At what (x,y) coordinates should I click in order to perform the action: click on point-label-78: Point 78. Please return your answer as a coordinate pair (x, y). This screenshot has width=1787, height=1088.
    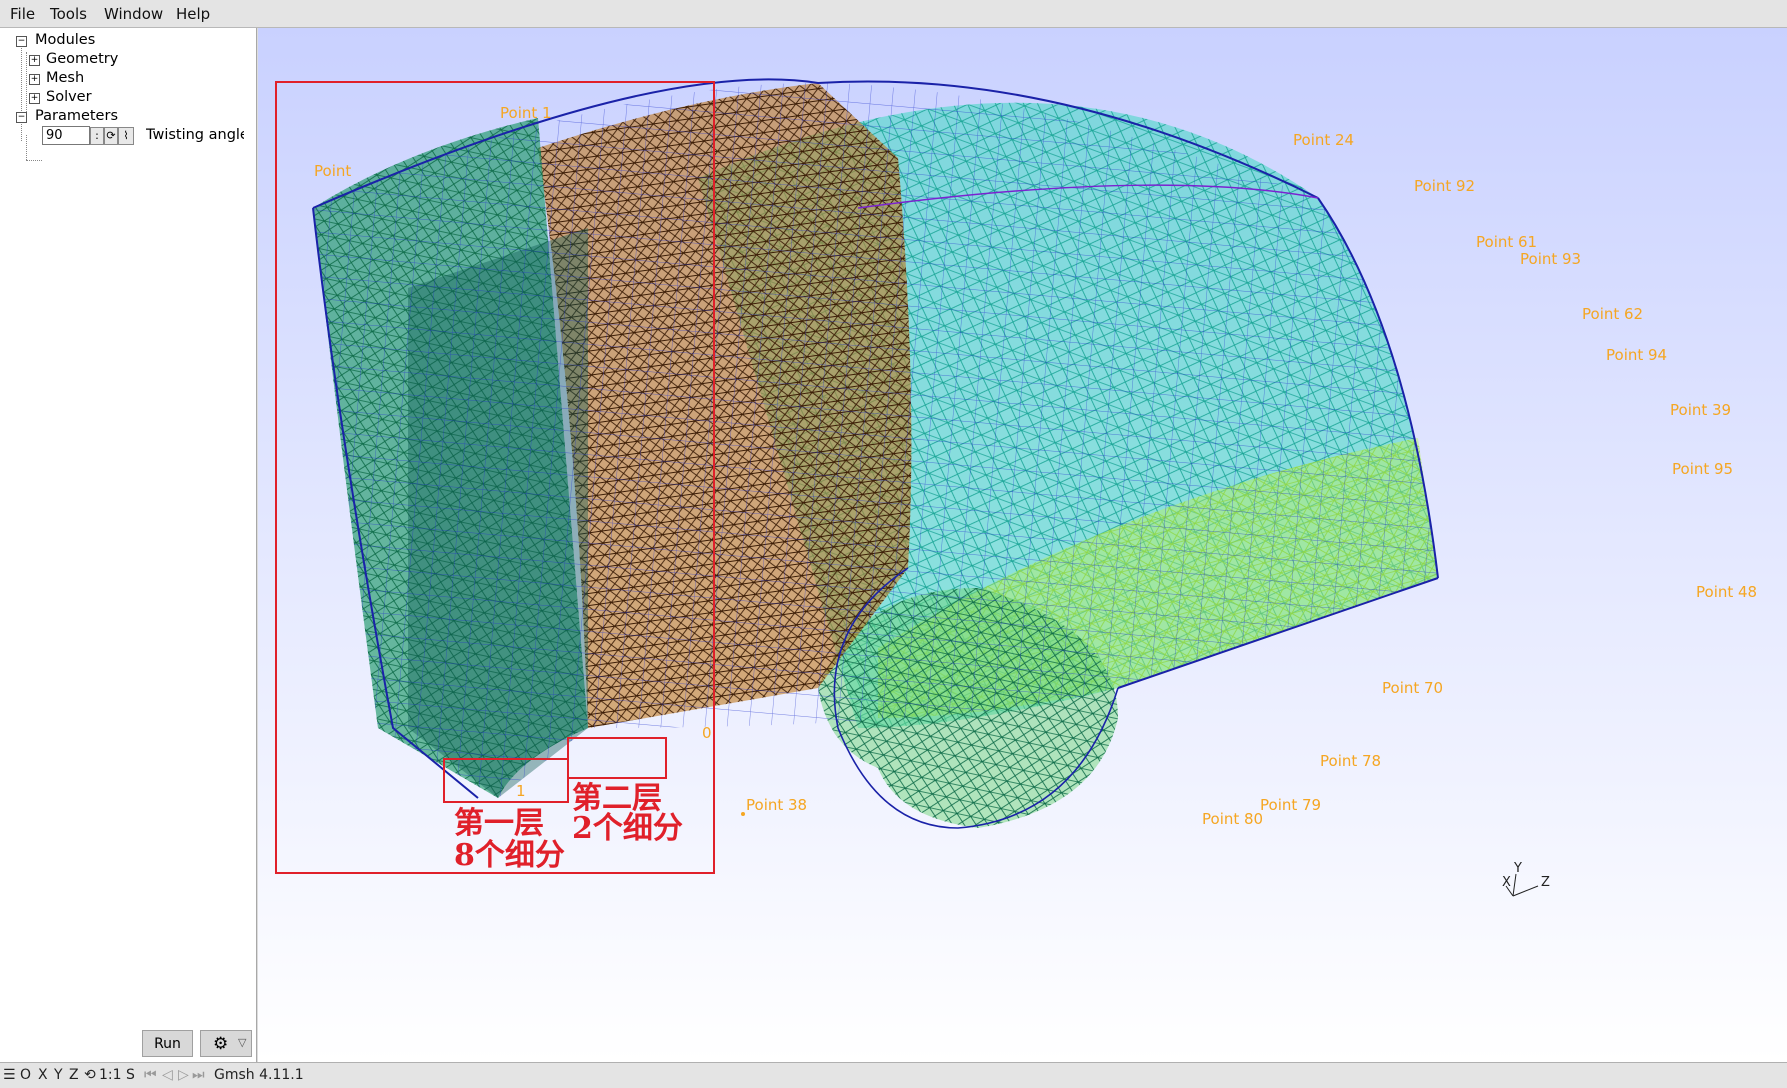
    Looking at the image, I should click on (1350, 761).